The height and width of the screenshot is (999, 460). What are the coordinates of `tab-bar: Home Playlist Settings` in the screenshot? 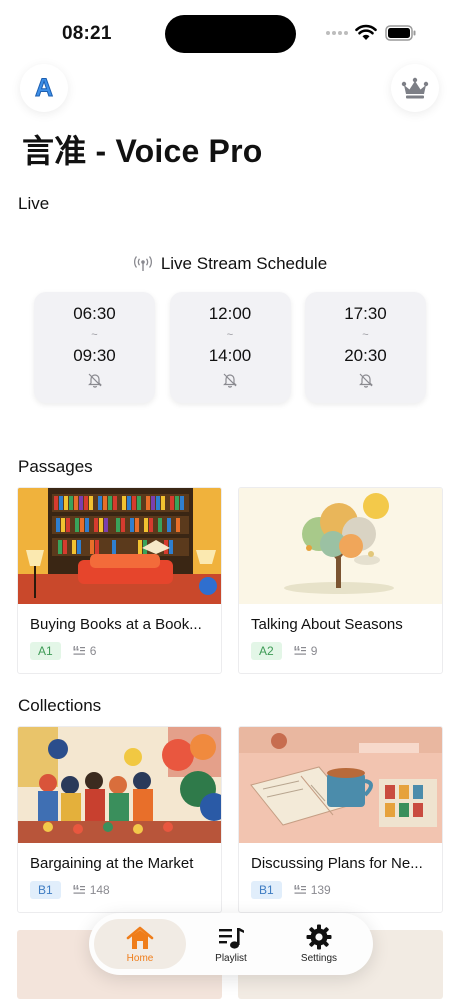 It's located at (231, 944).